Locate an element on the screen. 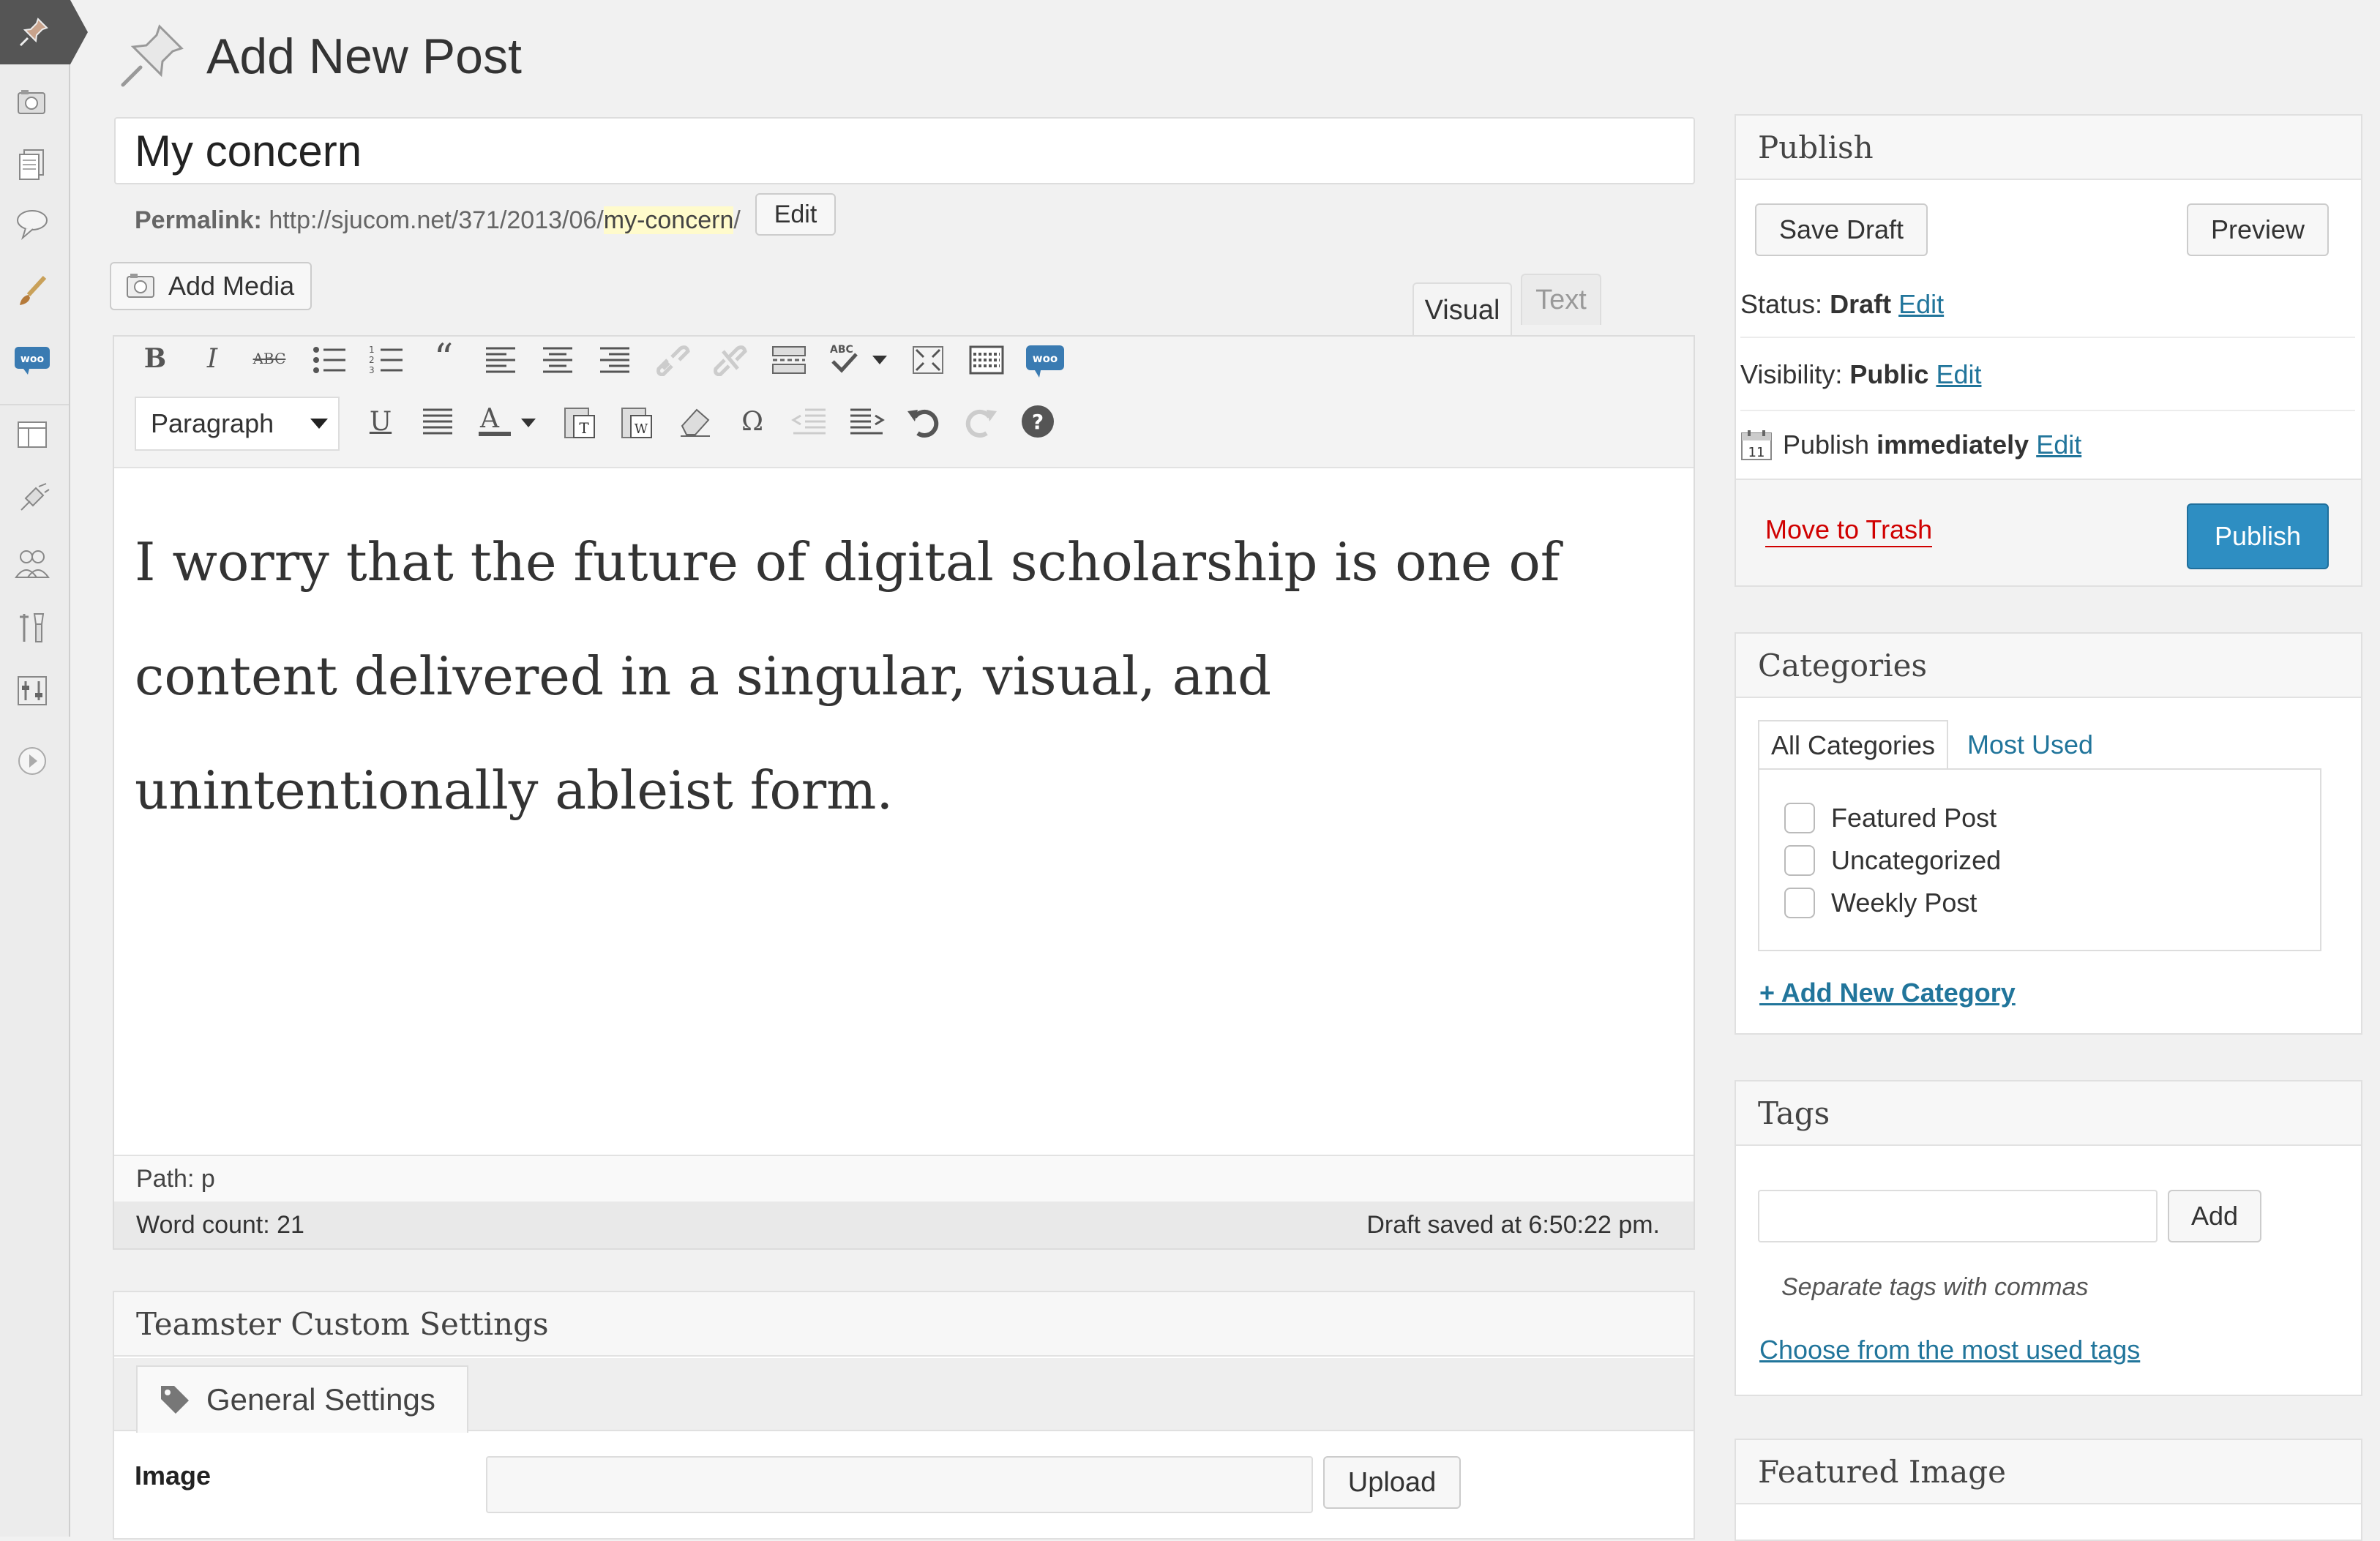 This screenshot has height=1541, width=2380. tab-visual: Visual is located at coordinates (1462, 309).